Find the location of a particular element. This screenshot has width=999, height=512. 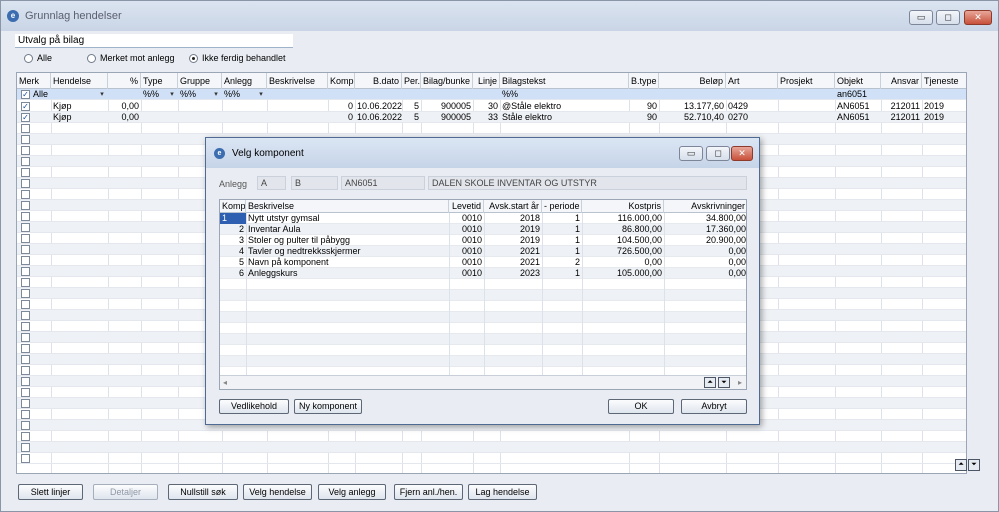

cell-bilagstekst: @Ståle elektro is located at coordinates (564, 106).